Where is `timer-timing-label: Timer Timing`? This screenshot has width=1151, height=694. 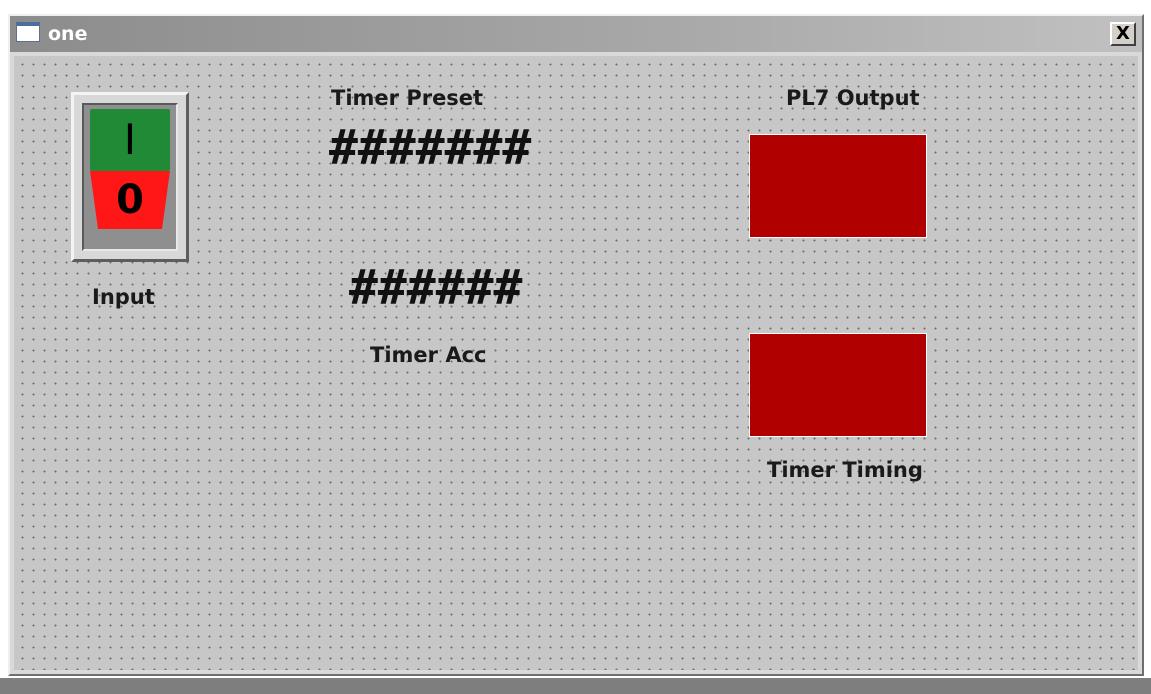
timer-timing-label: Timer Timing is located at coordinates (845, 470).